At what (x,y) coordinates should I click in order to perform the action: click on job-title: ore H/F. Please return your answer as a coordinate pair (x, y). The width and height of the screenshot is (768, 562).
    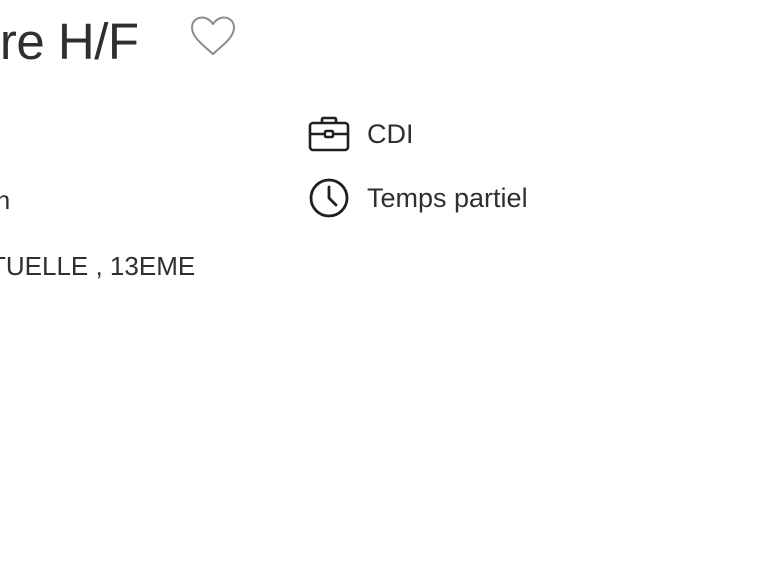
    Looking at the image, I should click on (69, 41).